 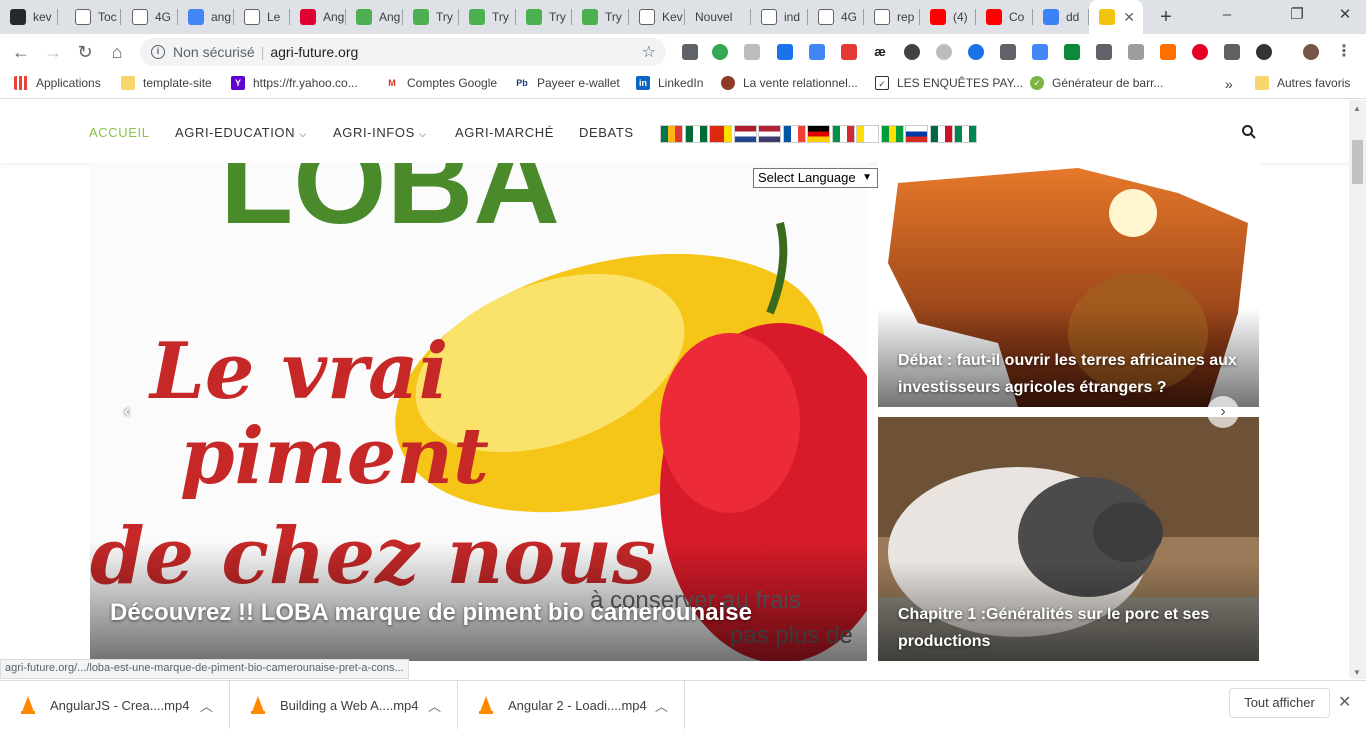 What do you see at coordinates (1357, 162) in the screenshot?
I see `scrollbar-thumb` at bounding box center [1357, 162].